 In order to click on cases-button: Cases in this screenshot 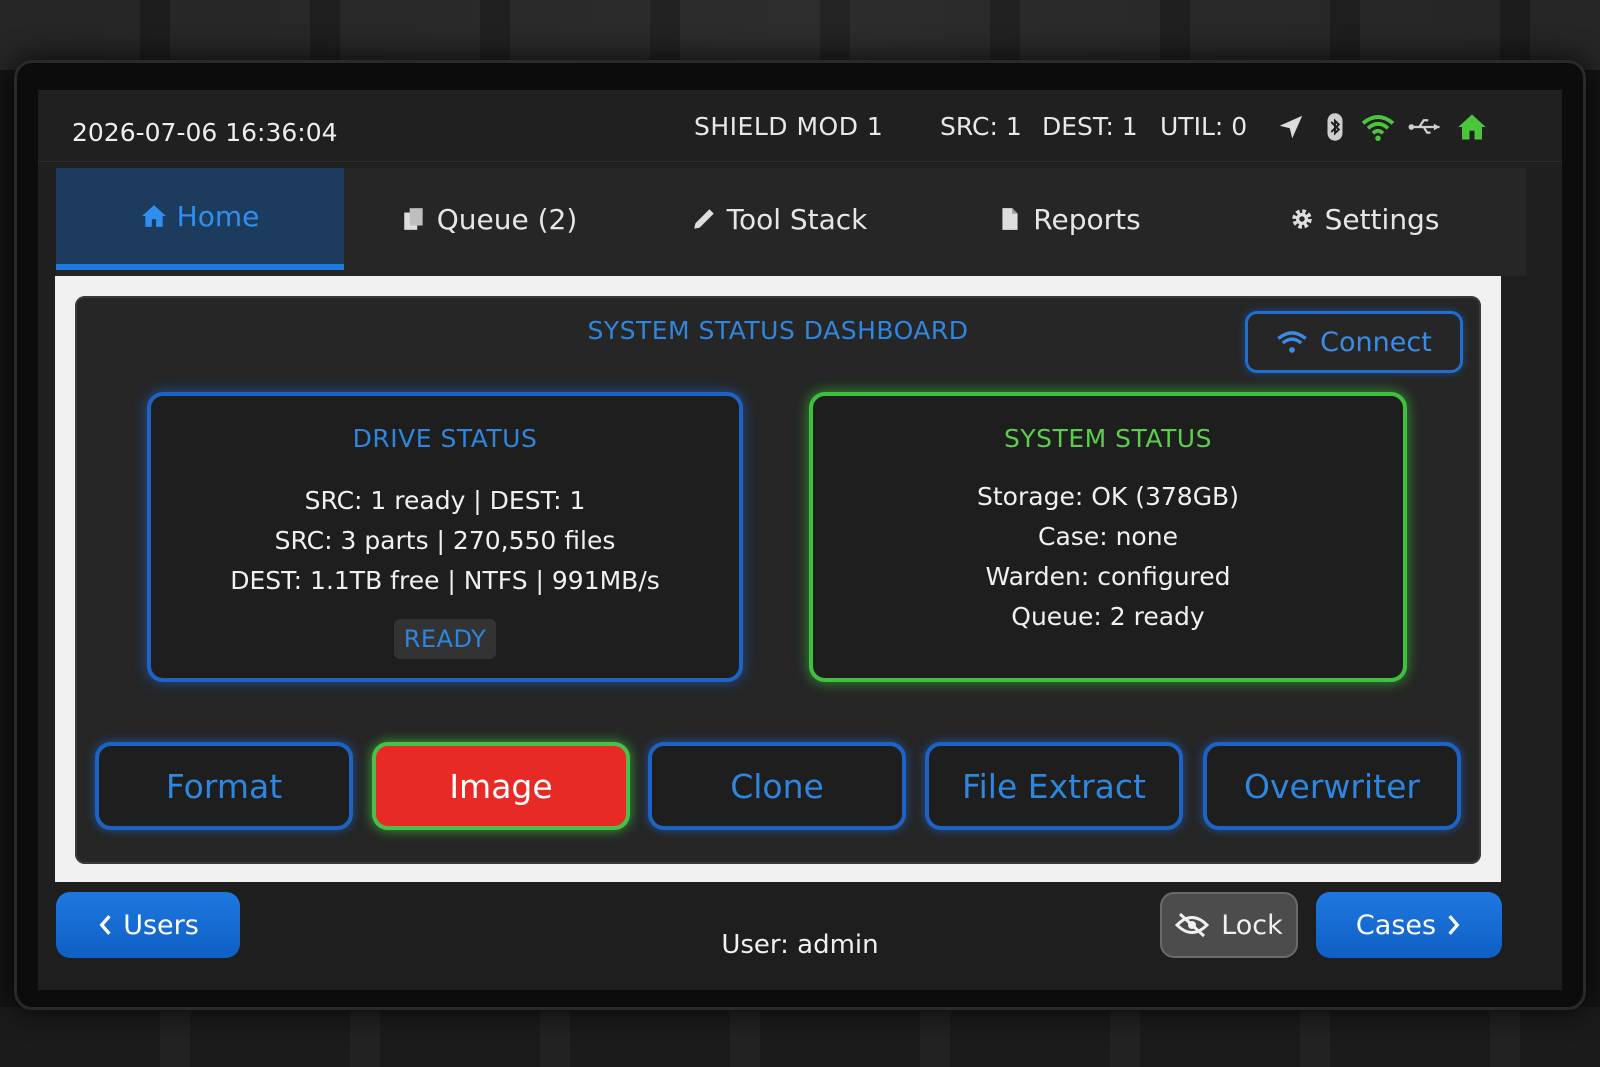, I will do `click(1409, 925)`.